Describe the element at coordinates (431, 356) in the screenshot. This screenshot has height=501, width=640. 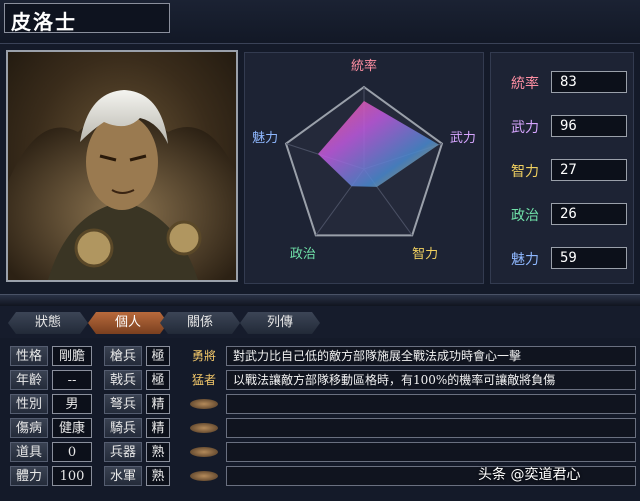
I see `skill-description: 對武力比自己低的敵方部隊施展全戰法成功時會心一擊` at that location.